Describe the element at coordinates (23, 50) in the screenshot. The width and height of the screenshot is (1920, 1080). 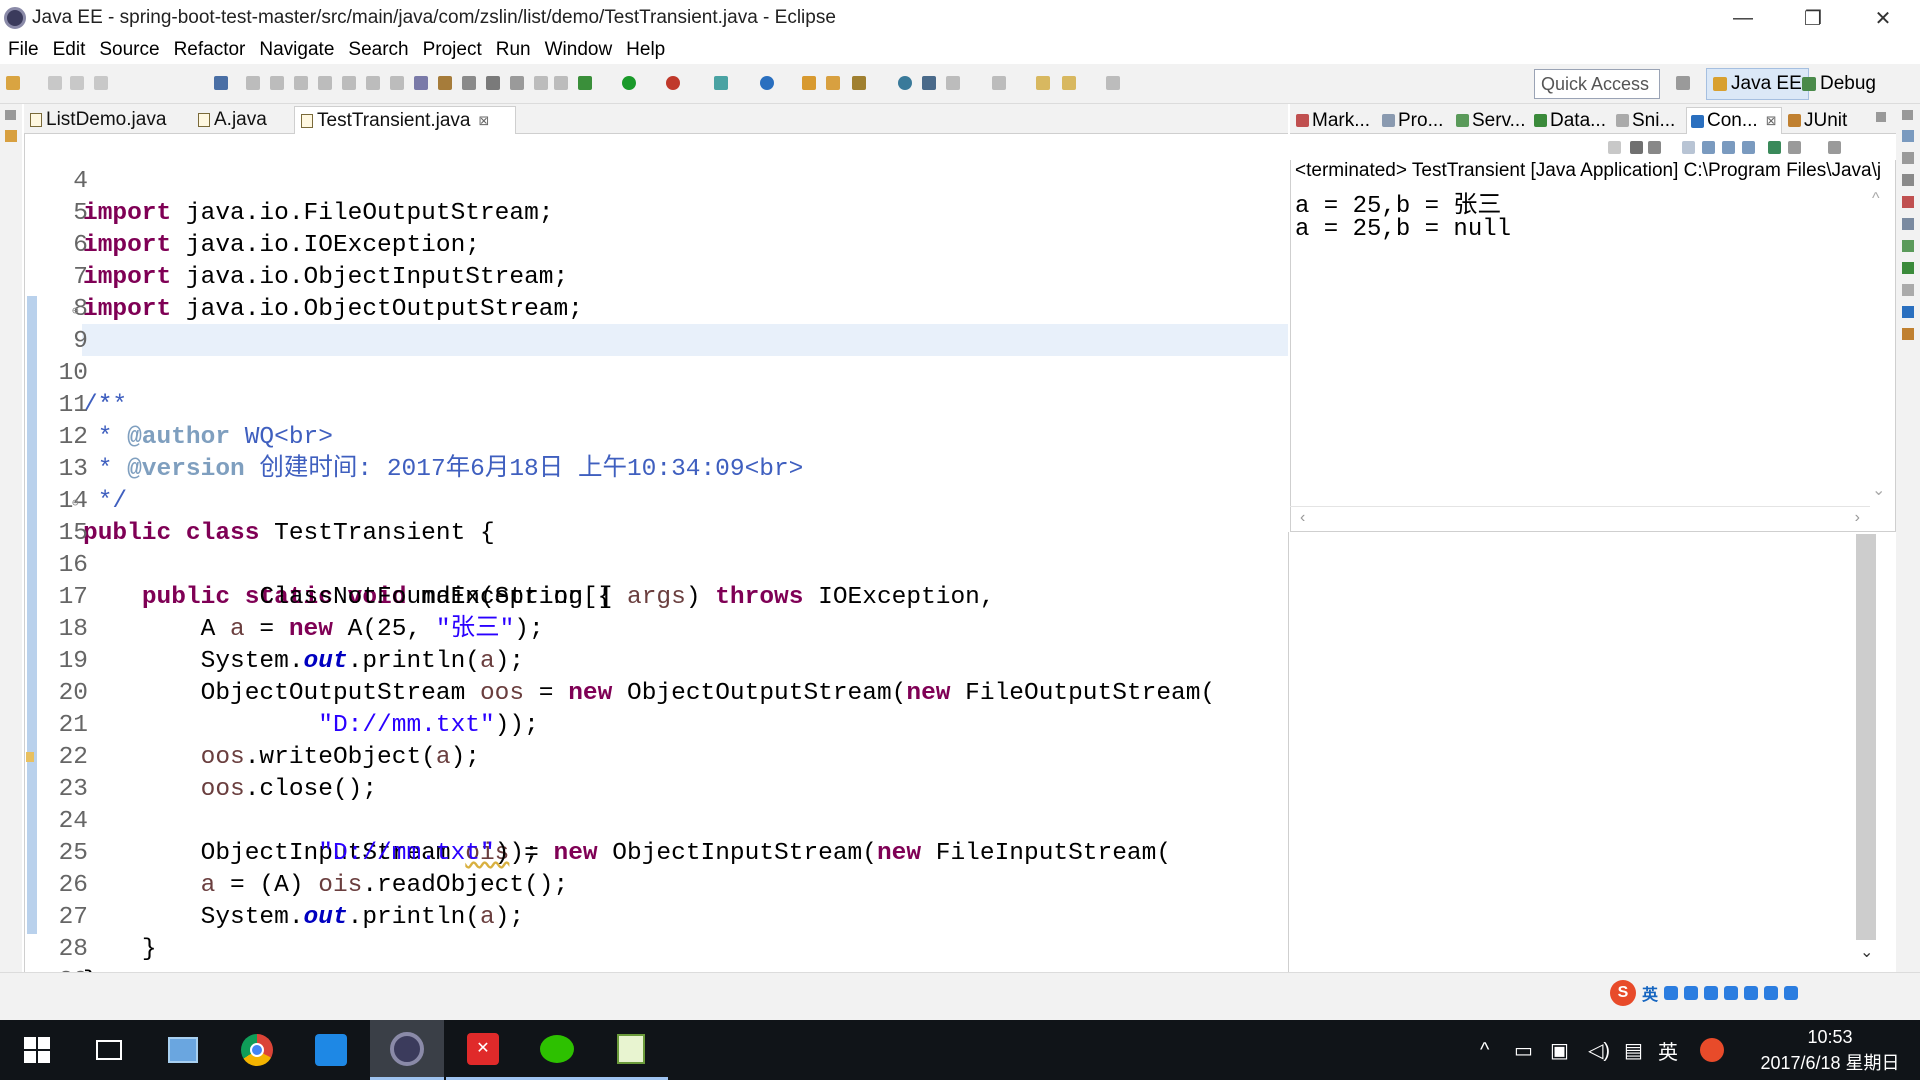
I see `menu-file: File` at that location.